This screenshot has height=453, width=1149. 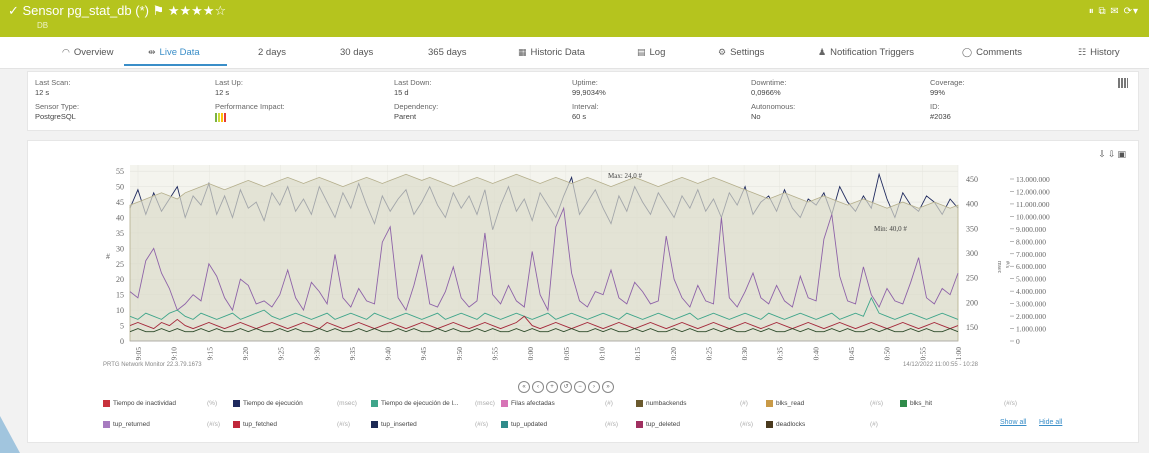 I want to click on legend-item: tup_deleted (#/s), so click(x=694, y=424).